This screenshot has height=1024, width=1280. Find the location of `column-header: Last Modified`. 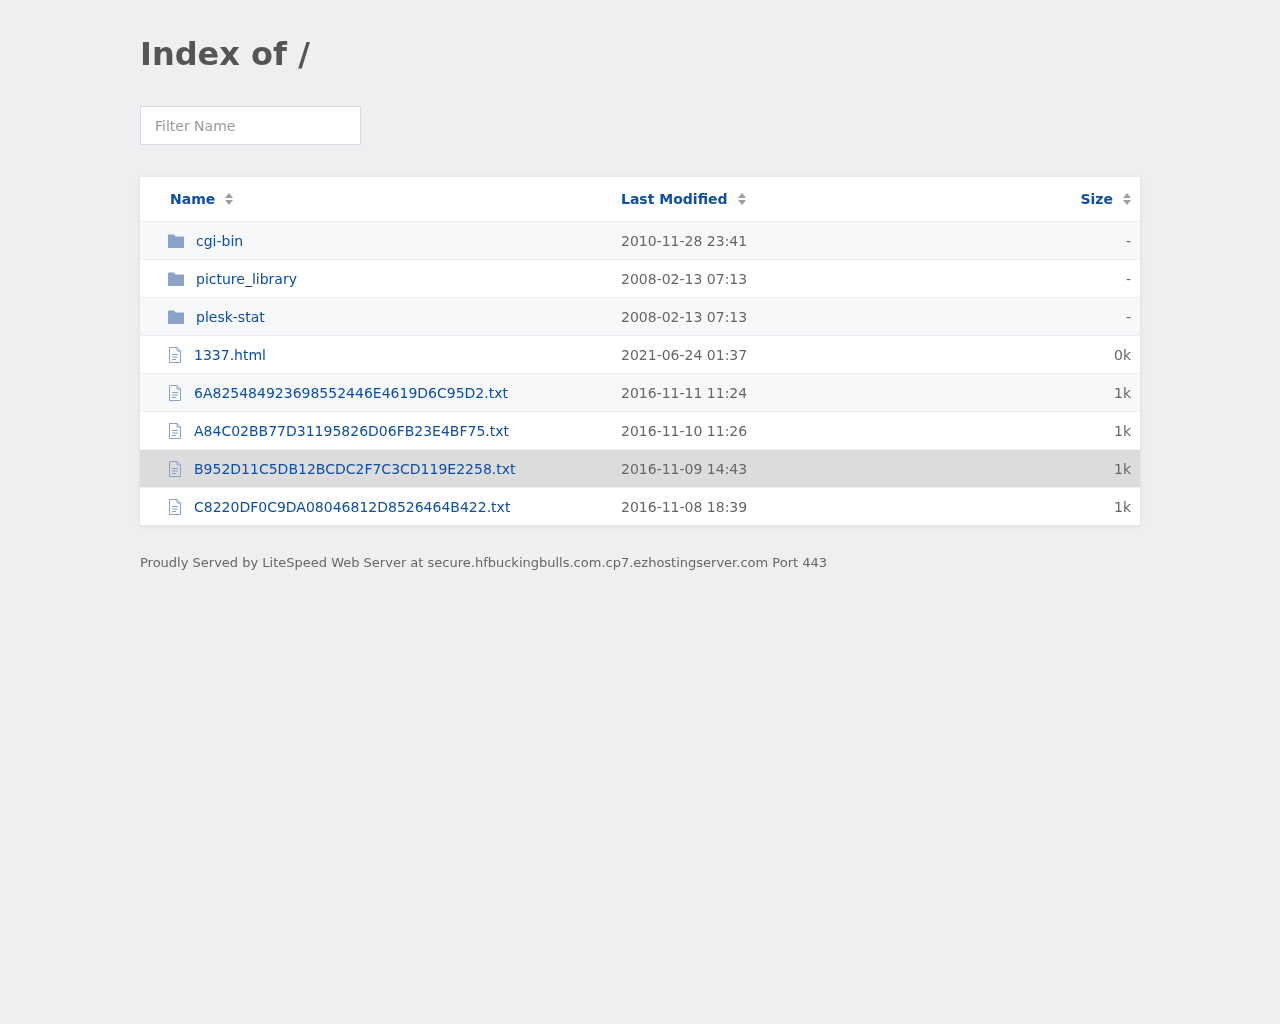

column-header: Last Modified is located at coordinates (674, 199).